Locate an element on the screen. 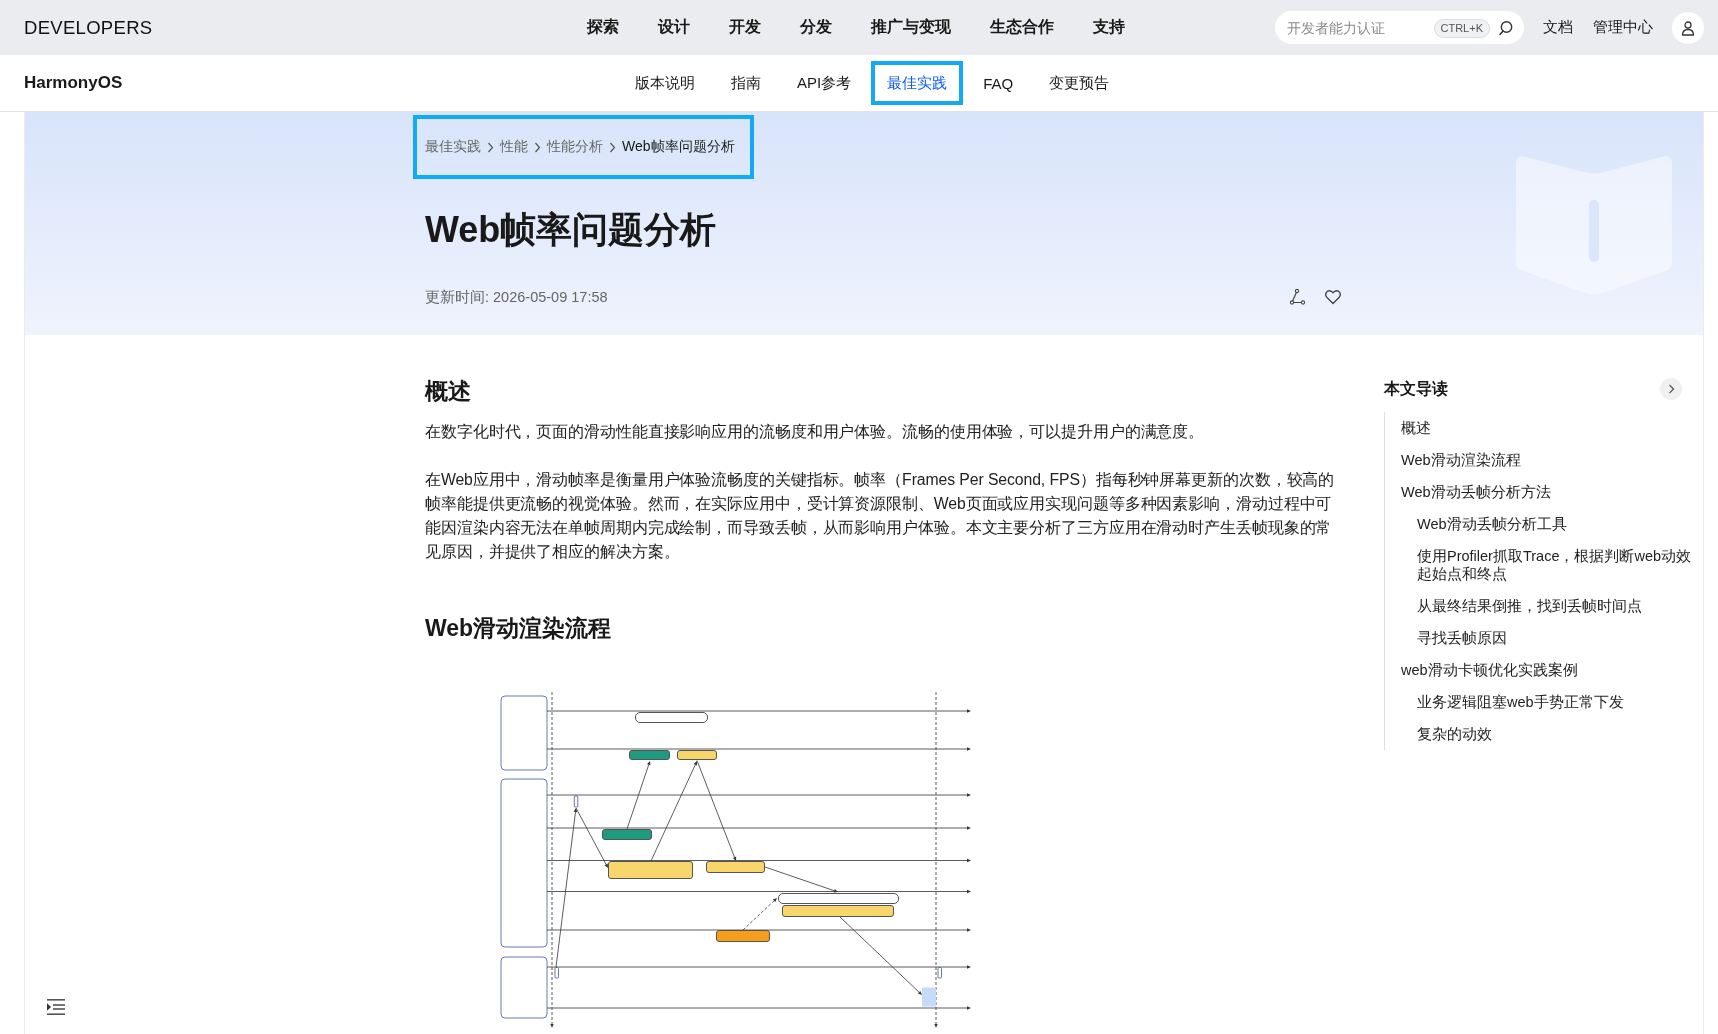  toc-link: 从最终结果倒推，找到丢帧时间点 is located at coordinates (1529, 606).